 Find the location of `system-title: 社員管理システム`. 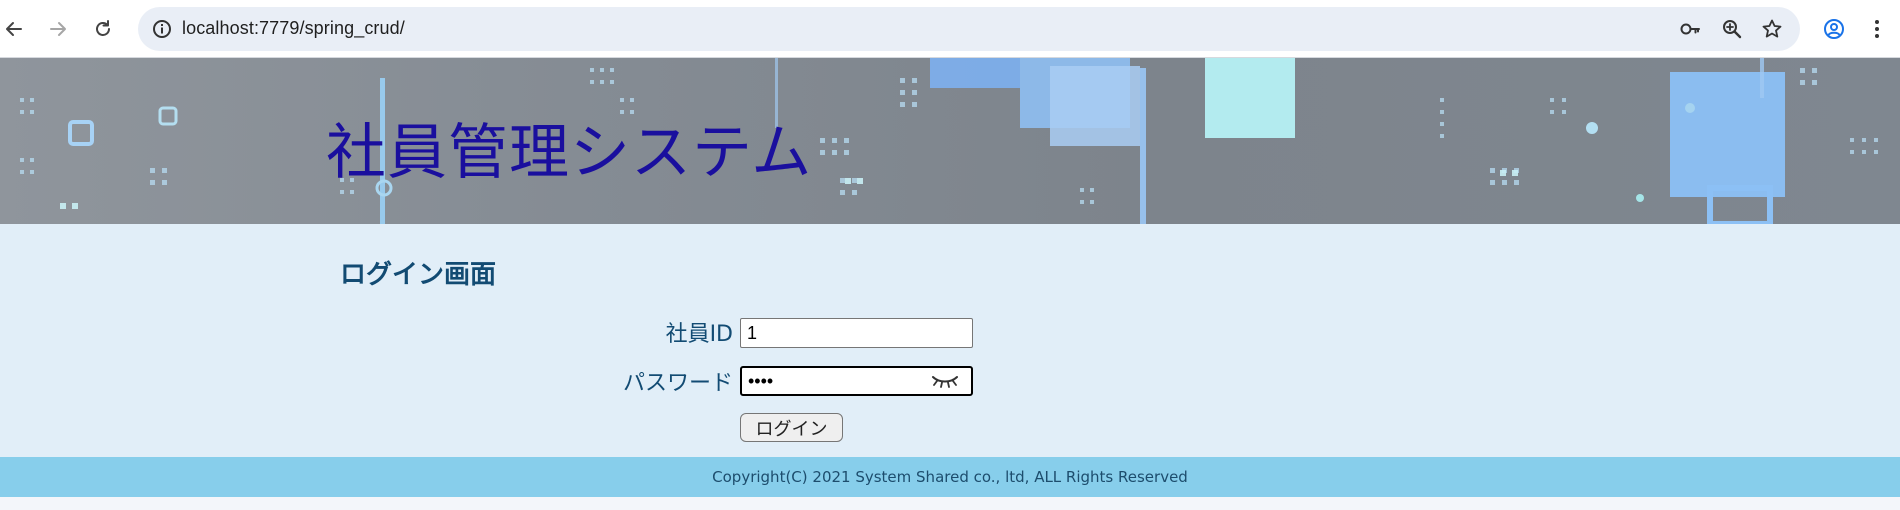

system-title: 社員管理システム is located at coordinates (569, 153).